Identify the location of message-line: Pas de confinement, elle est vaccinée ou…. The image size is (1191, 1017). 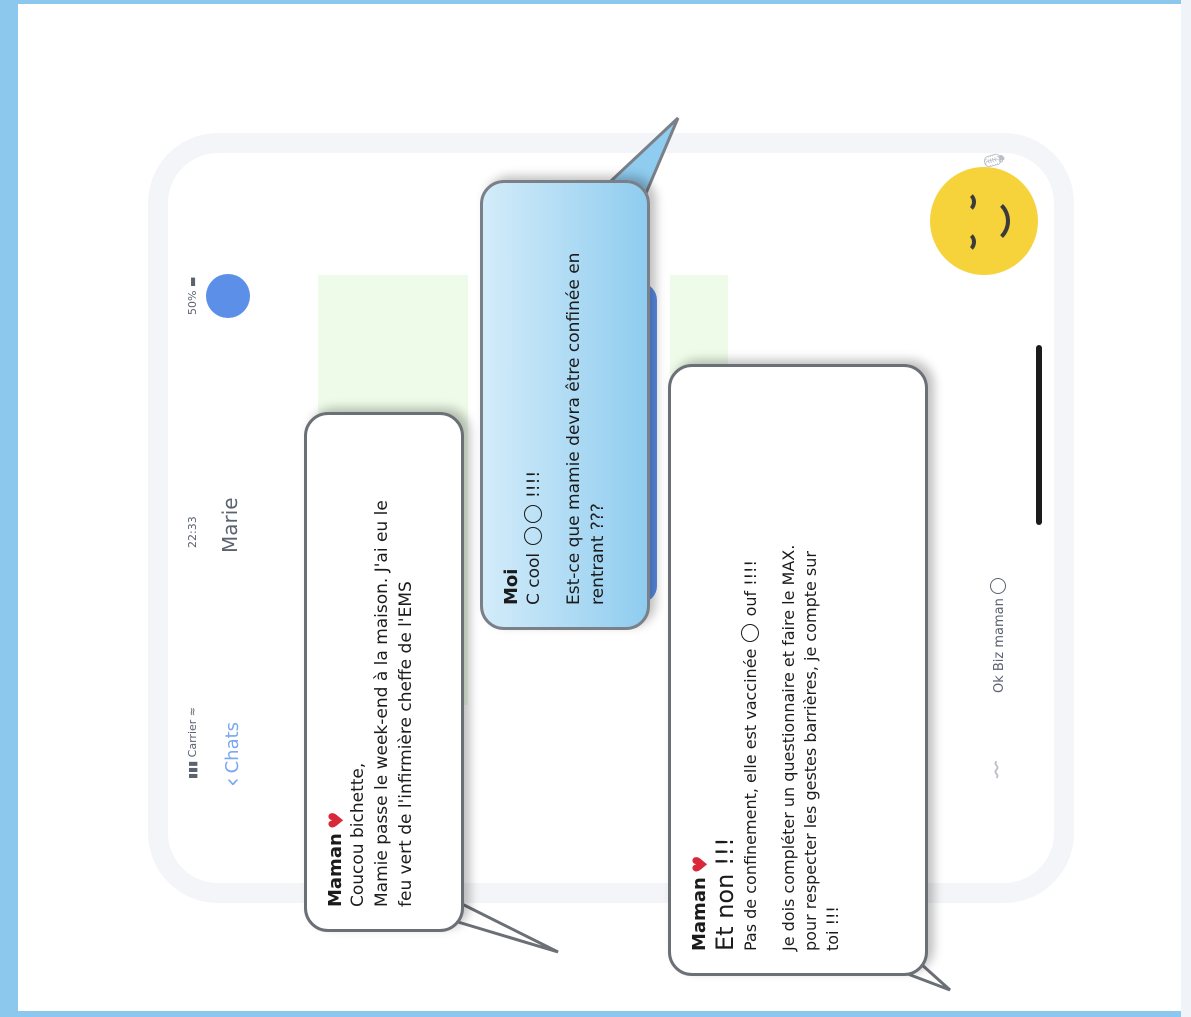
(750, 755).